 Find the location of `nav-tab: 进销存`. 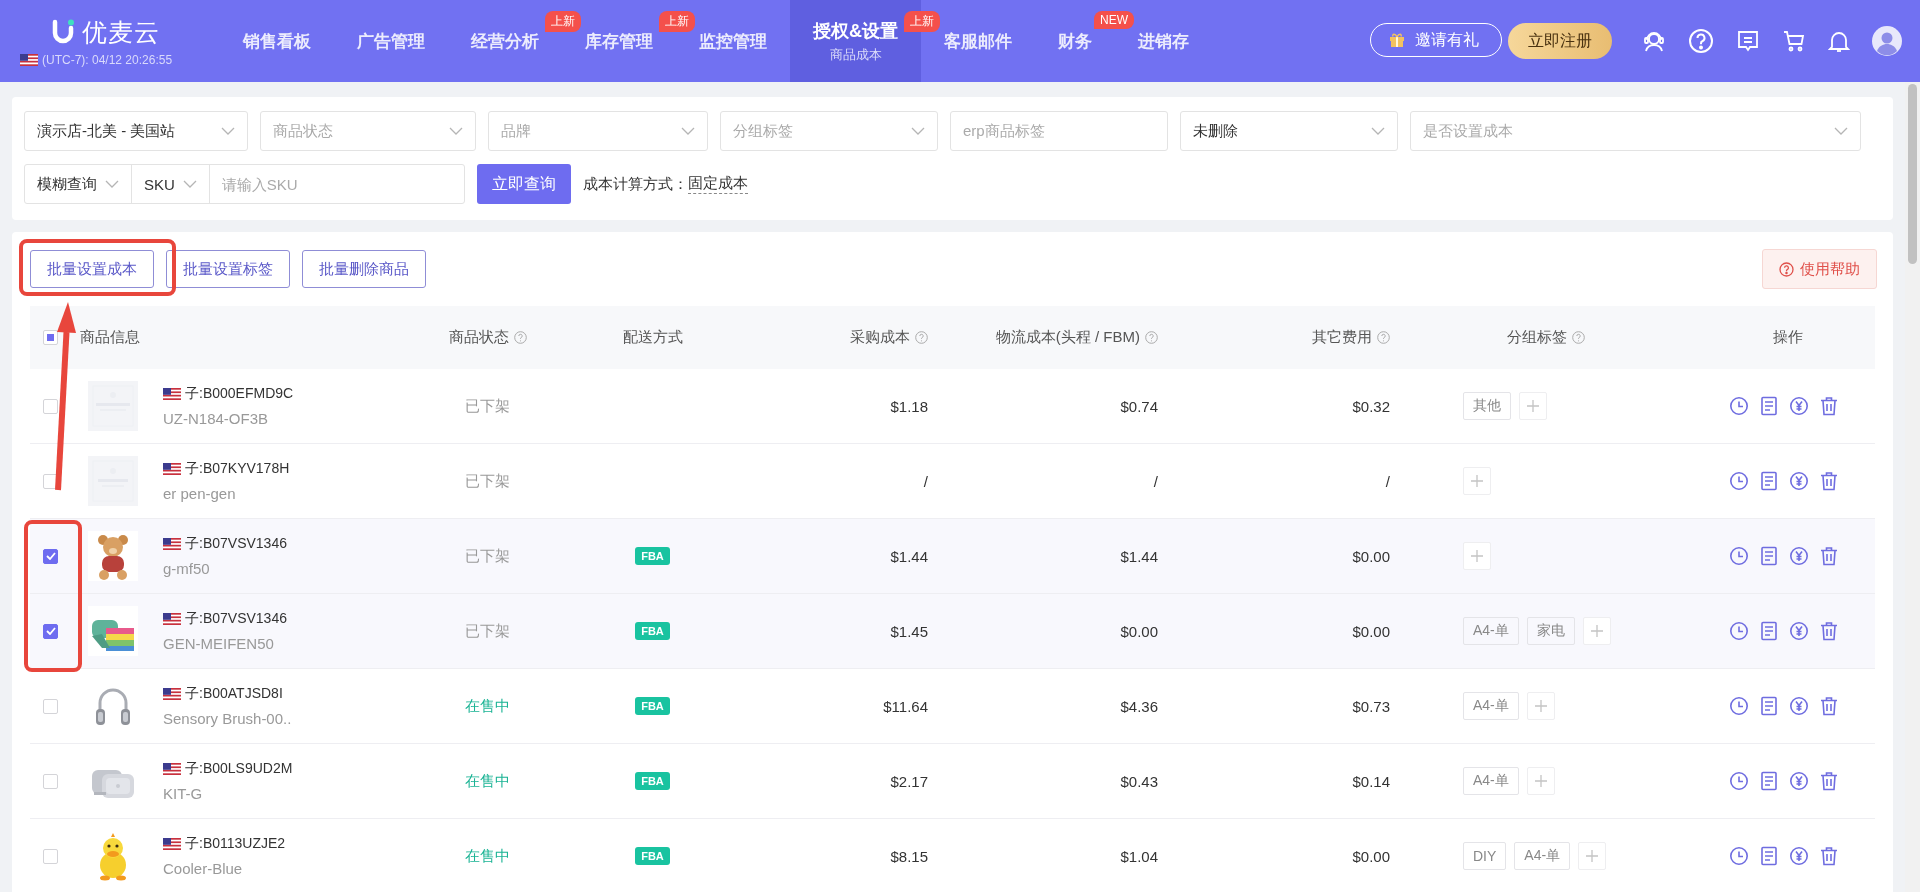

nav-tab: 进销存 is located at coordinates (1163, 41).